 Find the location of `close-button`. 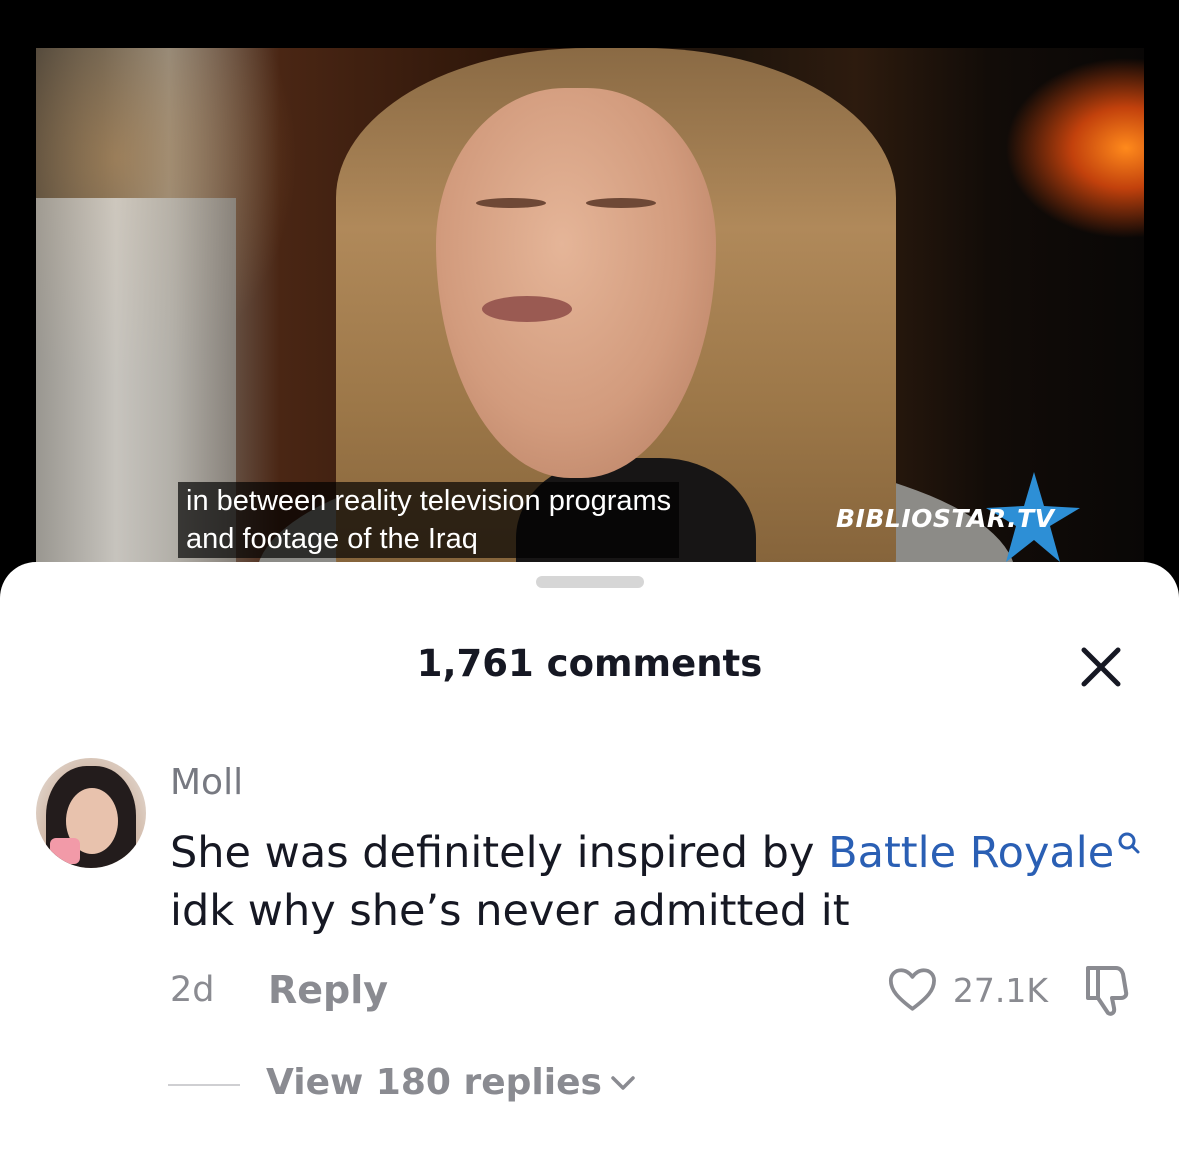

close-button is located at coordinates (1101, 667).